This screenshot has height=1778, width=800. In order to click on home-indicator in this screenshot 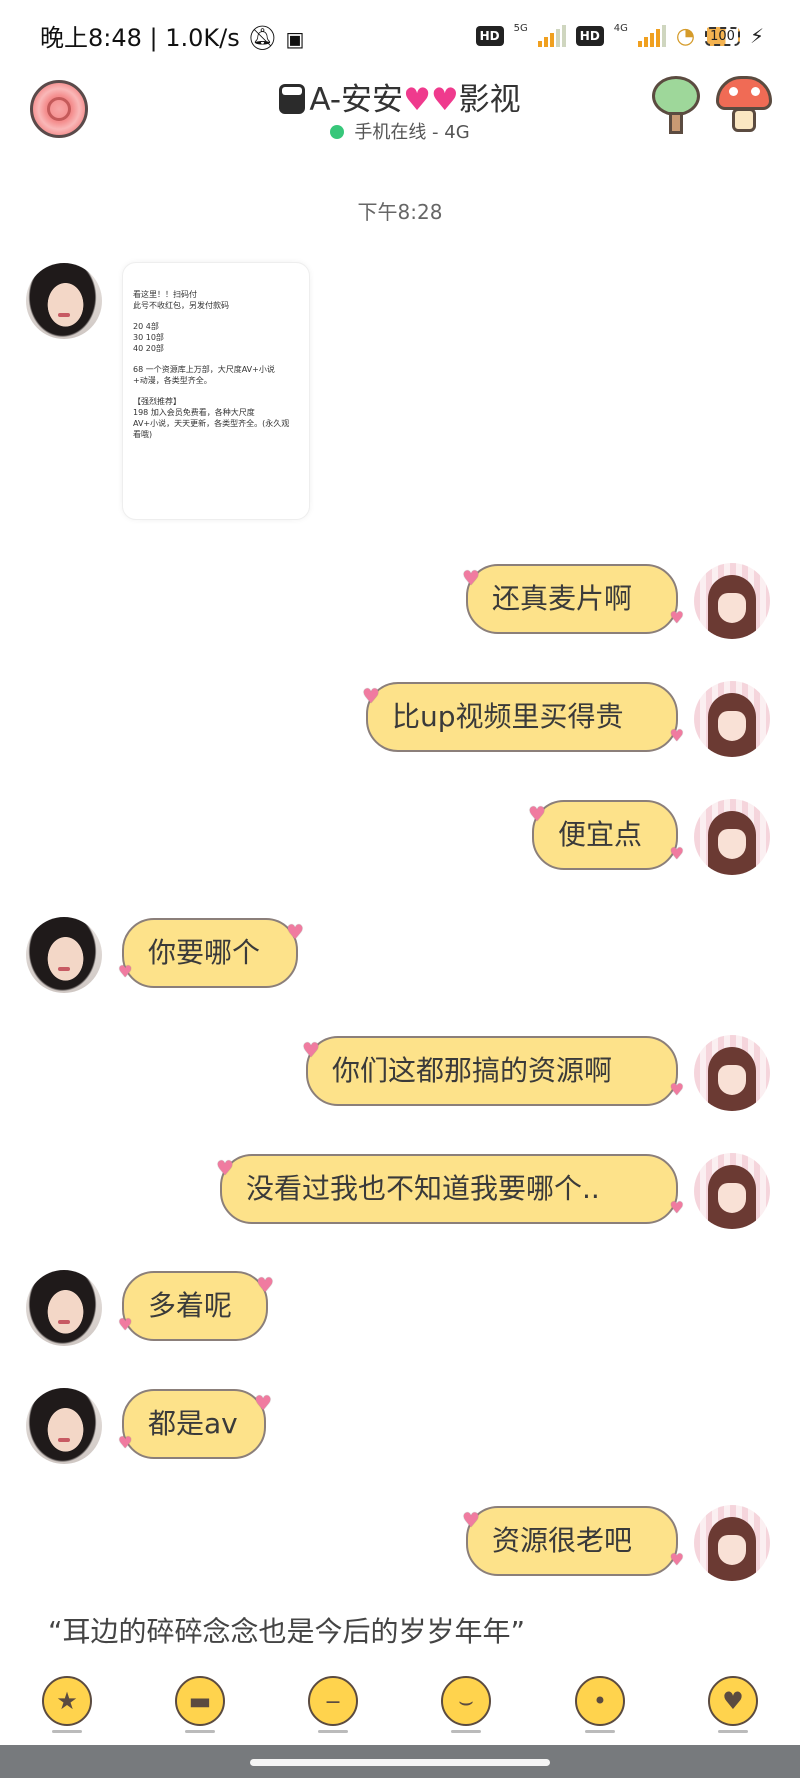, I will do `click(400, 1762)`.